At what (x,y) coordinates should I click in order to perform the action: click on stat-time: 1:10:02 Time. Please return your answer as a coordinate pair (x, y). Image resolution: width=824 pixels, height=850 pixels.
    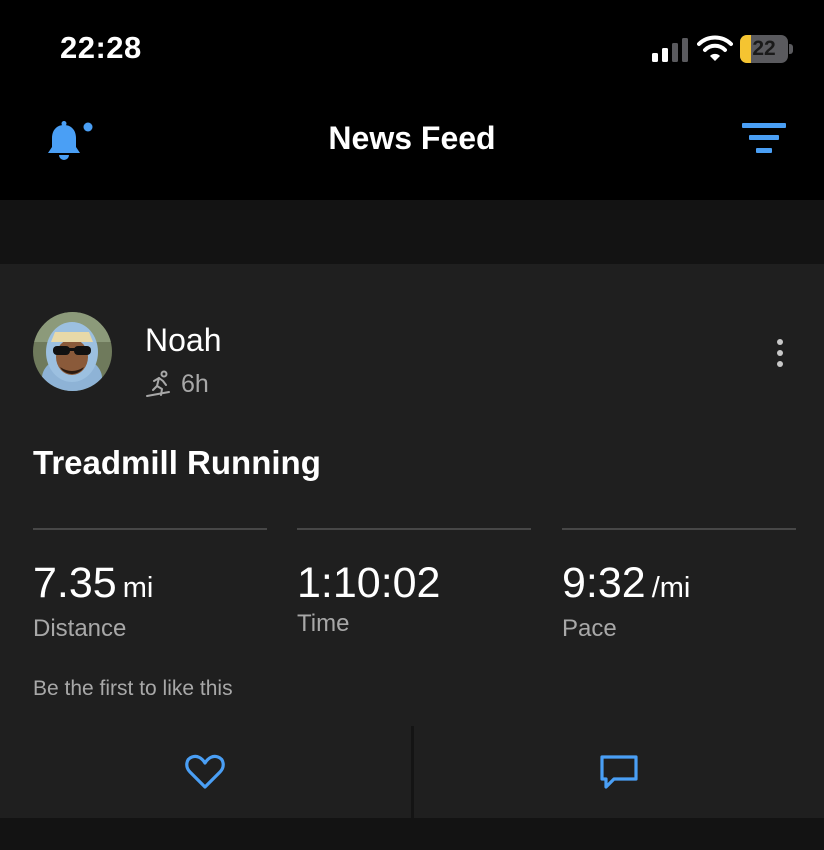
    Looking at the image, I should click on (414, 583).